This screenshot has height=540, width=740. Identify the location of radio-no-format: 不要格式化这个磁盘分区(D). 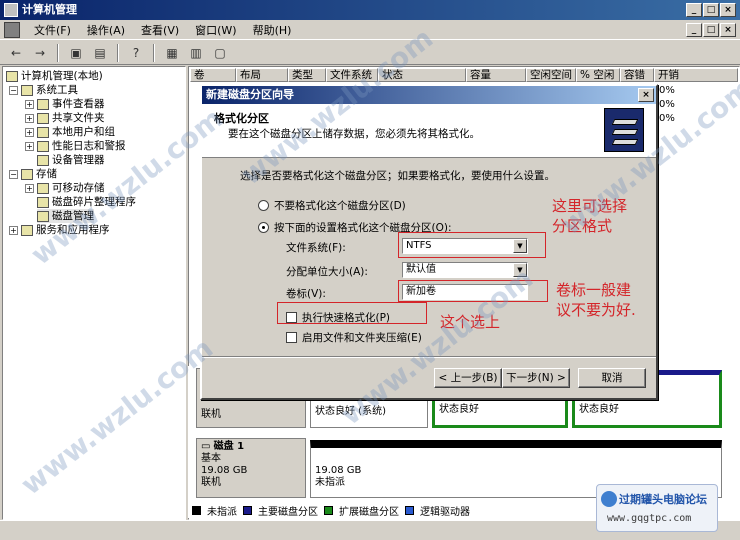
(332, 205).